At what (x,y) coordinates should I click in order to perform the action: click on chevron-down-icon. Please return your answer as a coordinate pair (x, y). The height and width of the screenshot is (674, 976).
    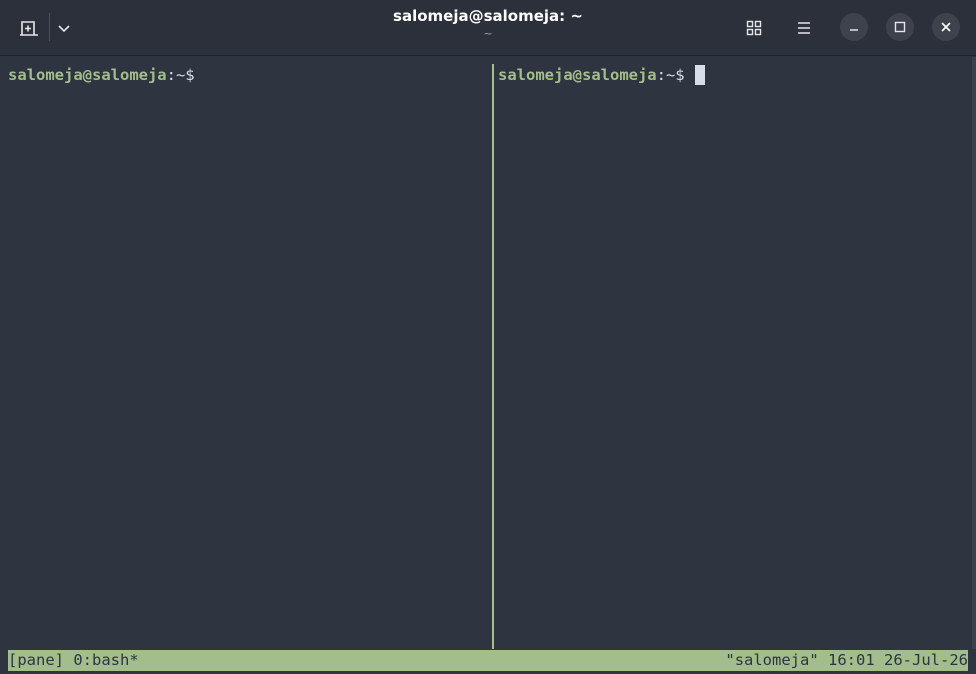
    Looking at the image, I should click on (64, 29).